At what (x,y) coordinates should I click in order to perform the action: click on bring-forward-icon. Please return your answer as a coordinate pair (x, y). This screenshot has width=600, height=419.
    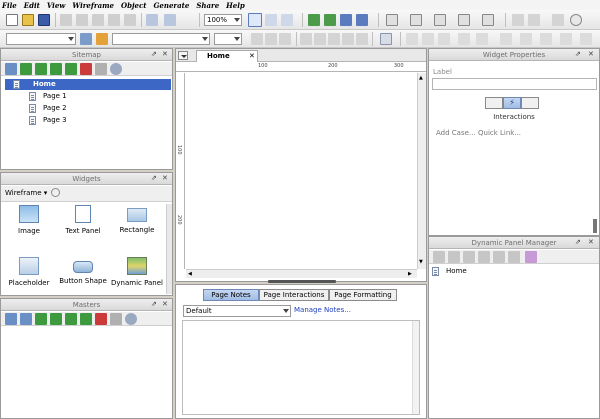
    Looking at the image, I should click on (152, 20).